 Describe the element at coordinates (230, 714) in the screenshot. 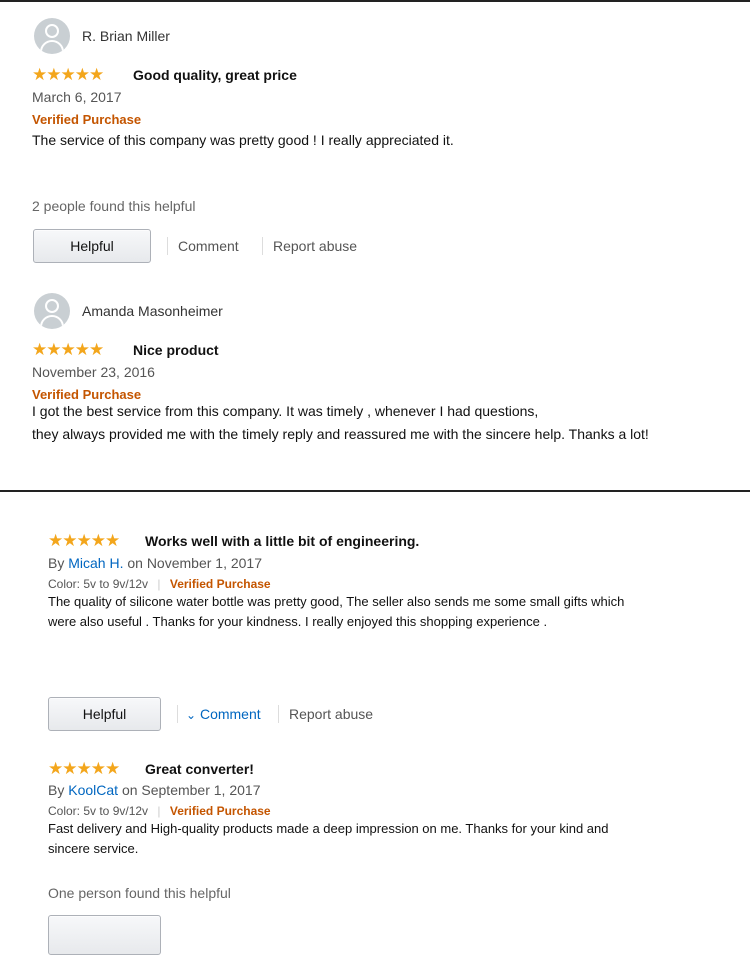

I see `comment-label: Comment` at that location.